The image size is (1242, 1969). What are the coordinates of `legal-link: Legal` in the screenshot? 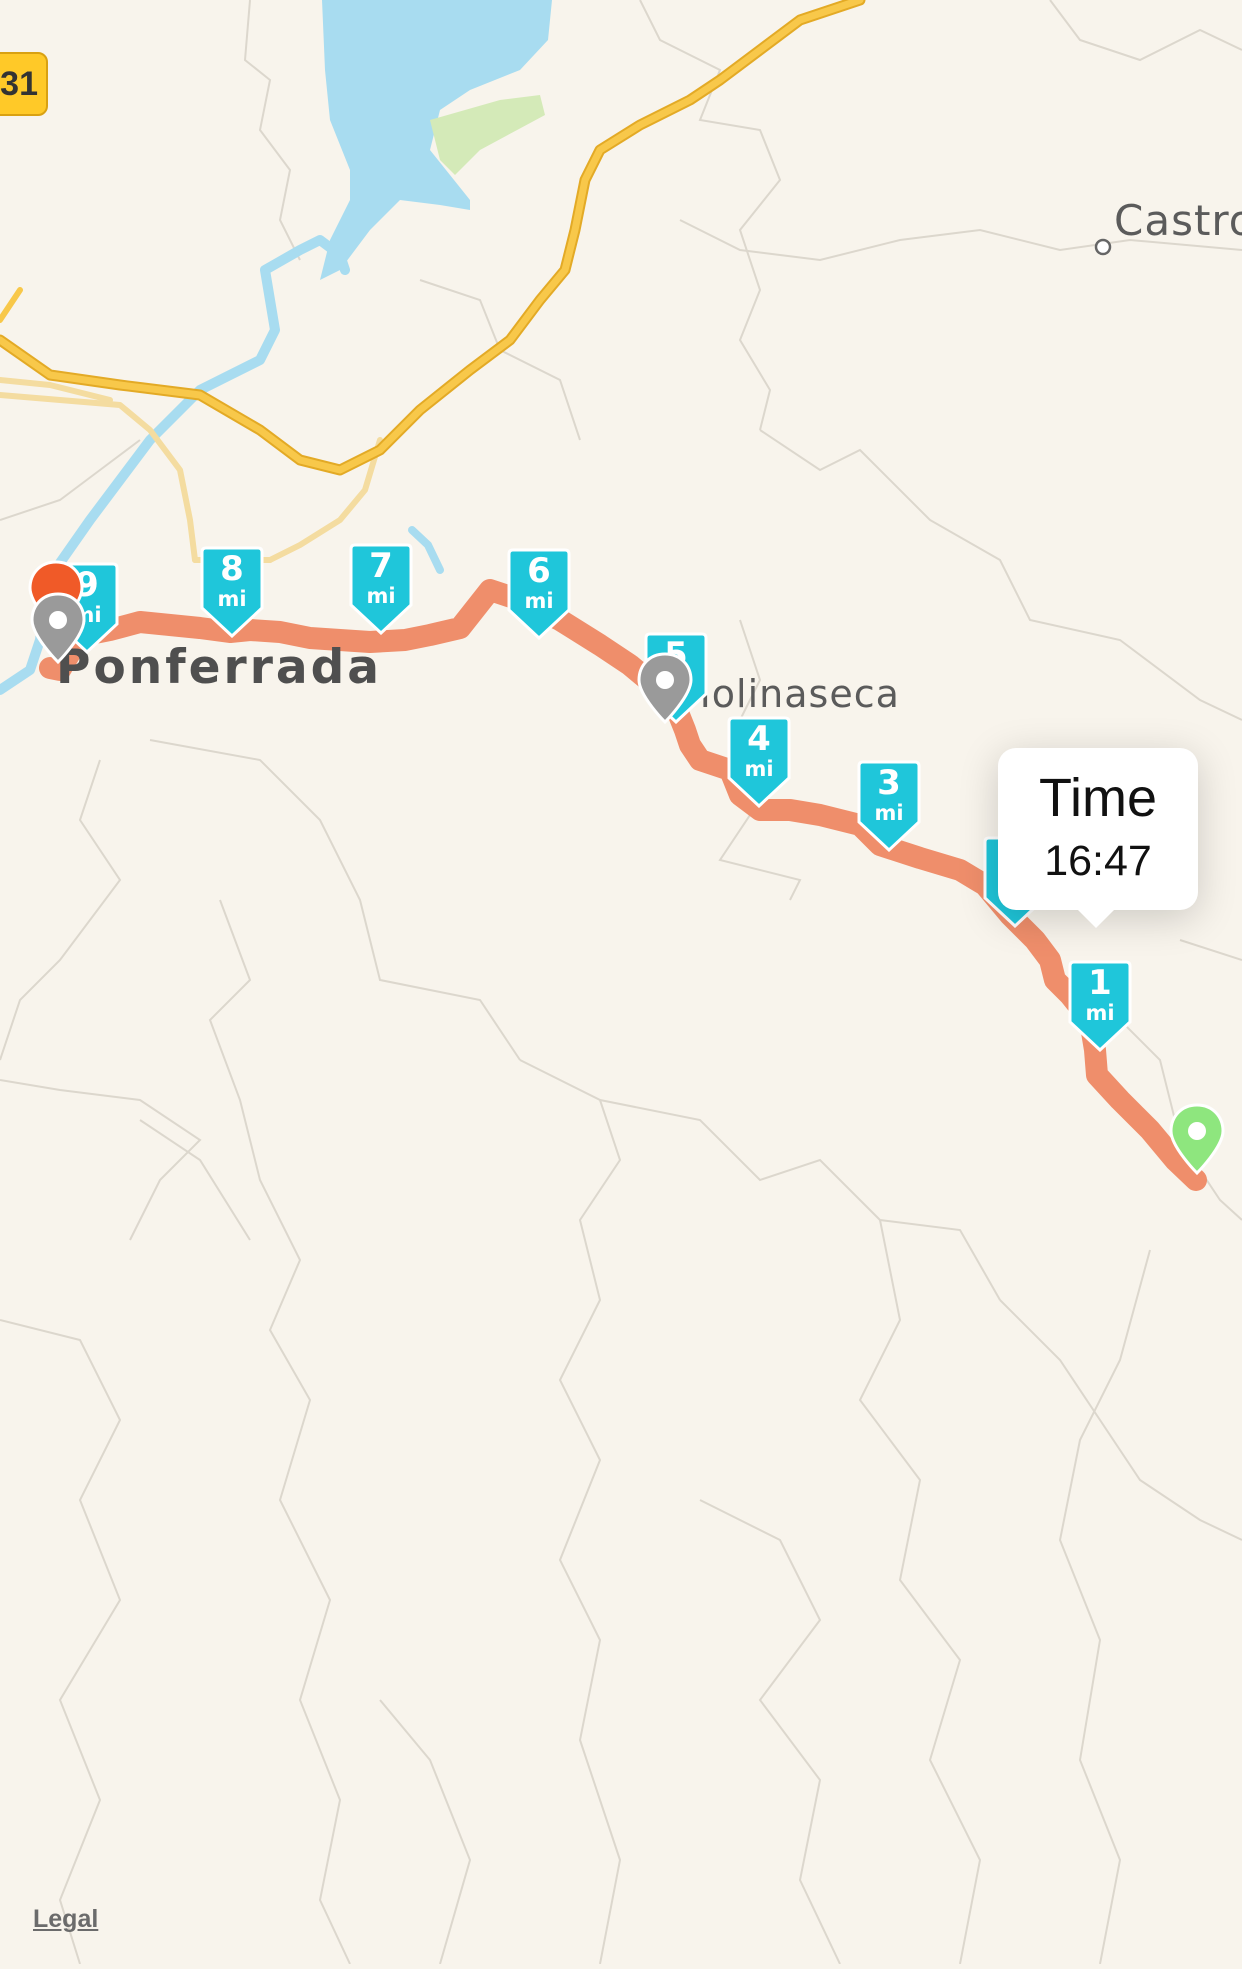 It's located at (65, 1919).